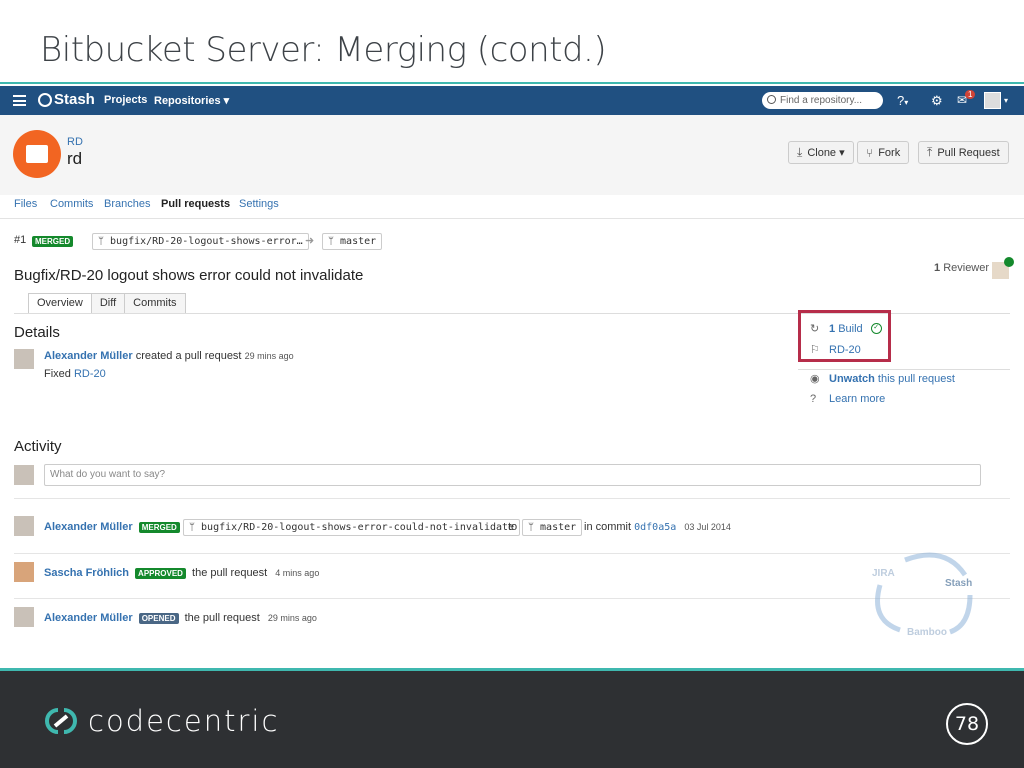 This screenshot has height=768, width=1024. What do you see at coordinates (45, 99) in the screenshot?
I see `stash-logo-icon` at bounding box center [45, 99].